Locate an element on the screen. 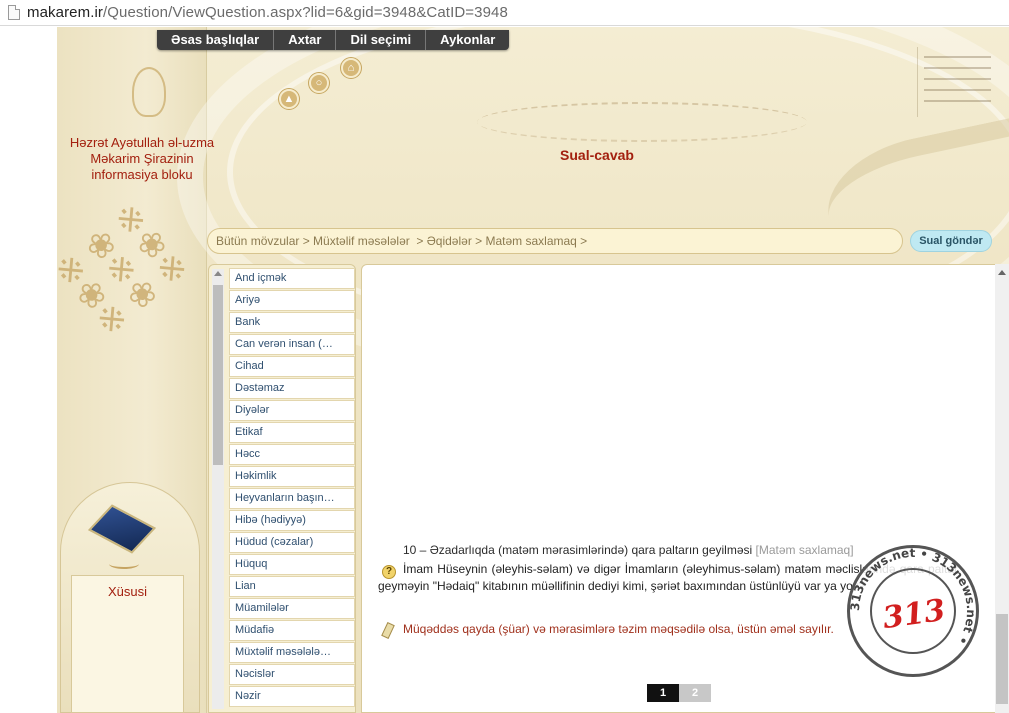 The width and height of the screenshot is (1009, 713). header-calligraphy is located at coordinates (642, 122).